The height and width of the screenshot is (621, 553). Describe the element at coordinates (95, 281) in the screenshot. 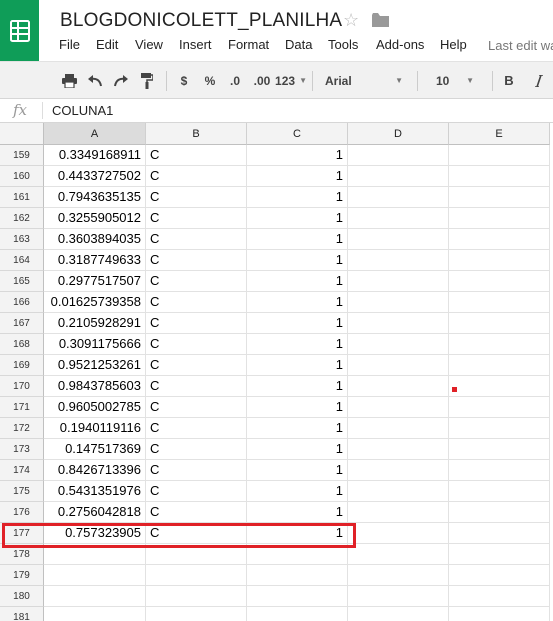

I see `cell-a: 0.2977517507` at that location.